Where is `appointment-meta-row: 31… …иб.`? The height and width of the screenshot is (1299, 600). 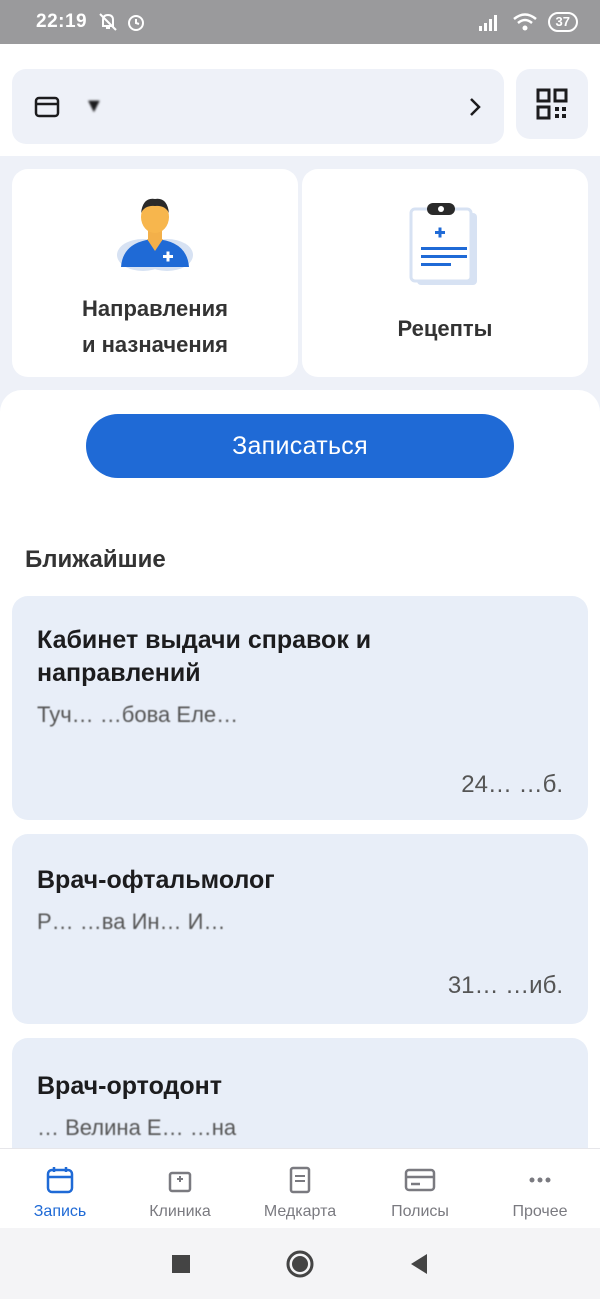
appointment-meta-row: 31… …иб. is located at coordinates (300, 986).